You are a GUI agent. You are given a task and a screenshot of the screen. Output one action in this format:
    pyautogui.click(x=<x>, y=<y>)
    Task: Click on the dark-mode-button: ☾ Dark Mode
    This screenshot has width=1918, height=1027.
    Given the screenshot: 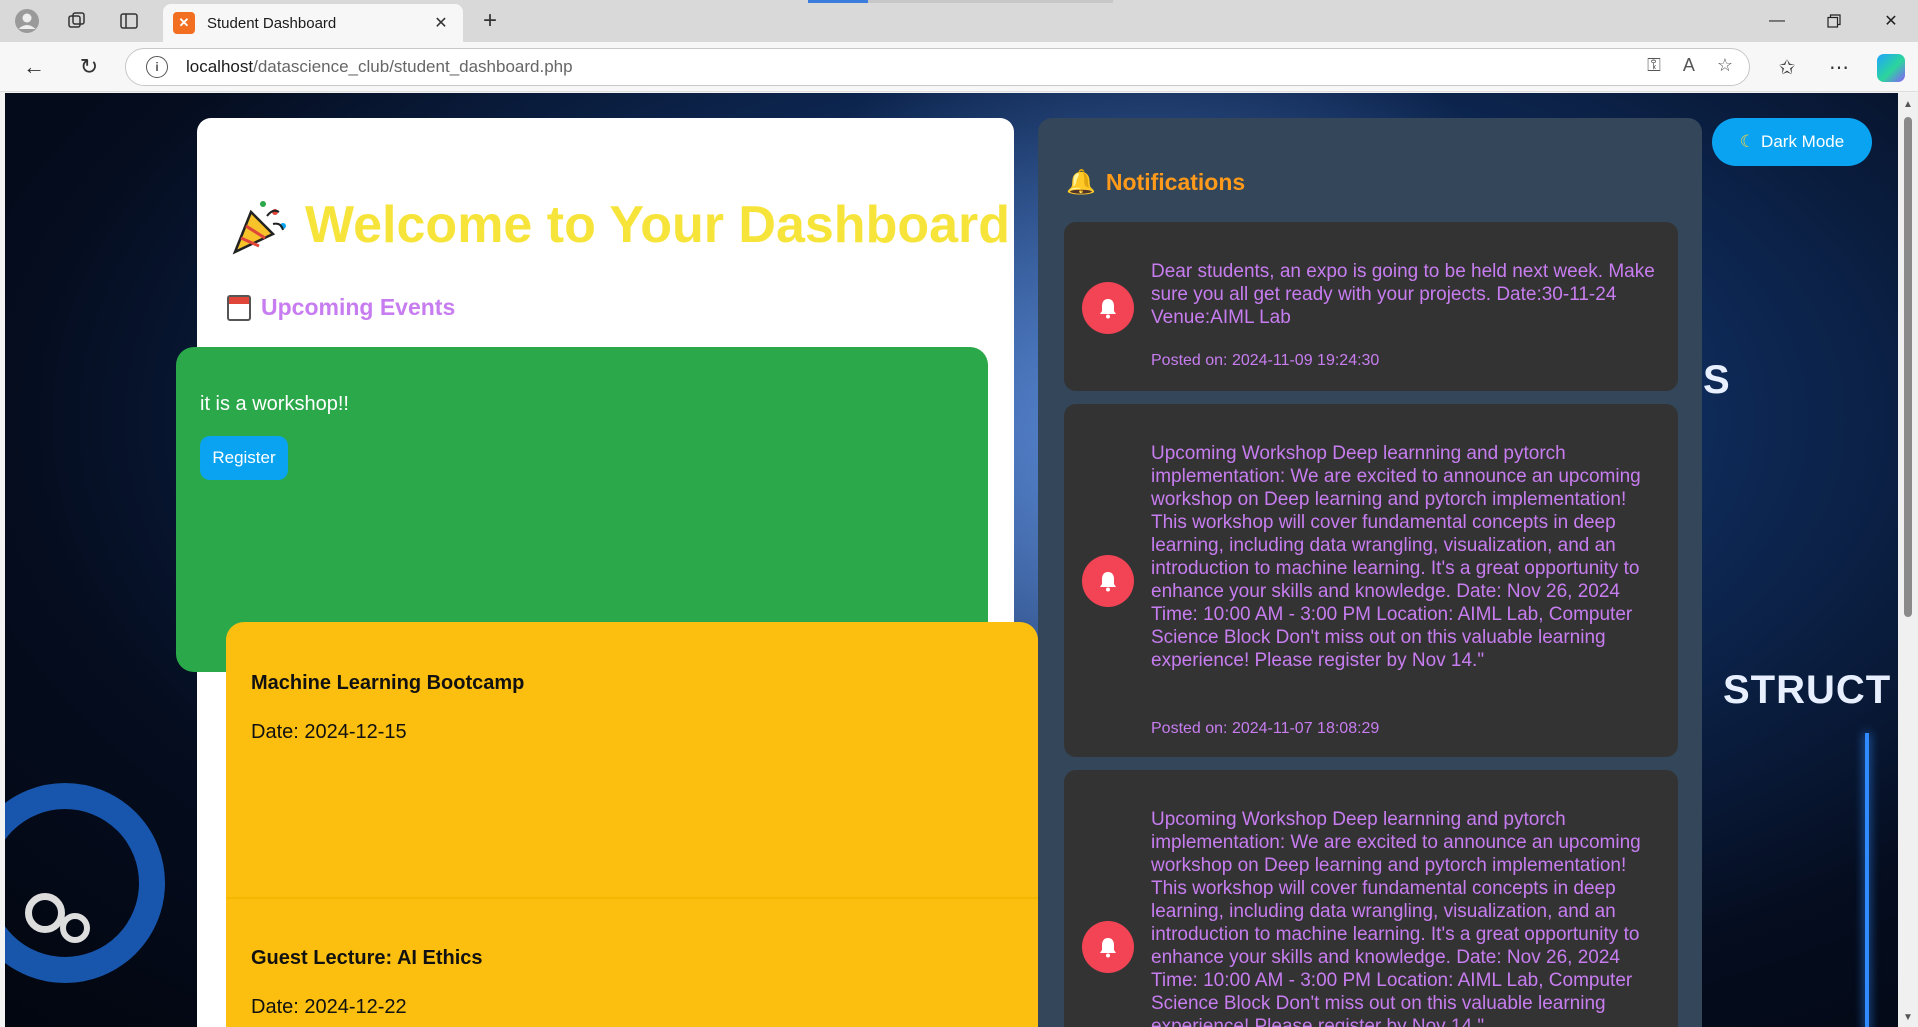 What is the action you would take?
    pyautogui.click(x=1792, y=142)
    